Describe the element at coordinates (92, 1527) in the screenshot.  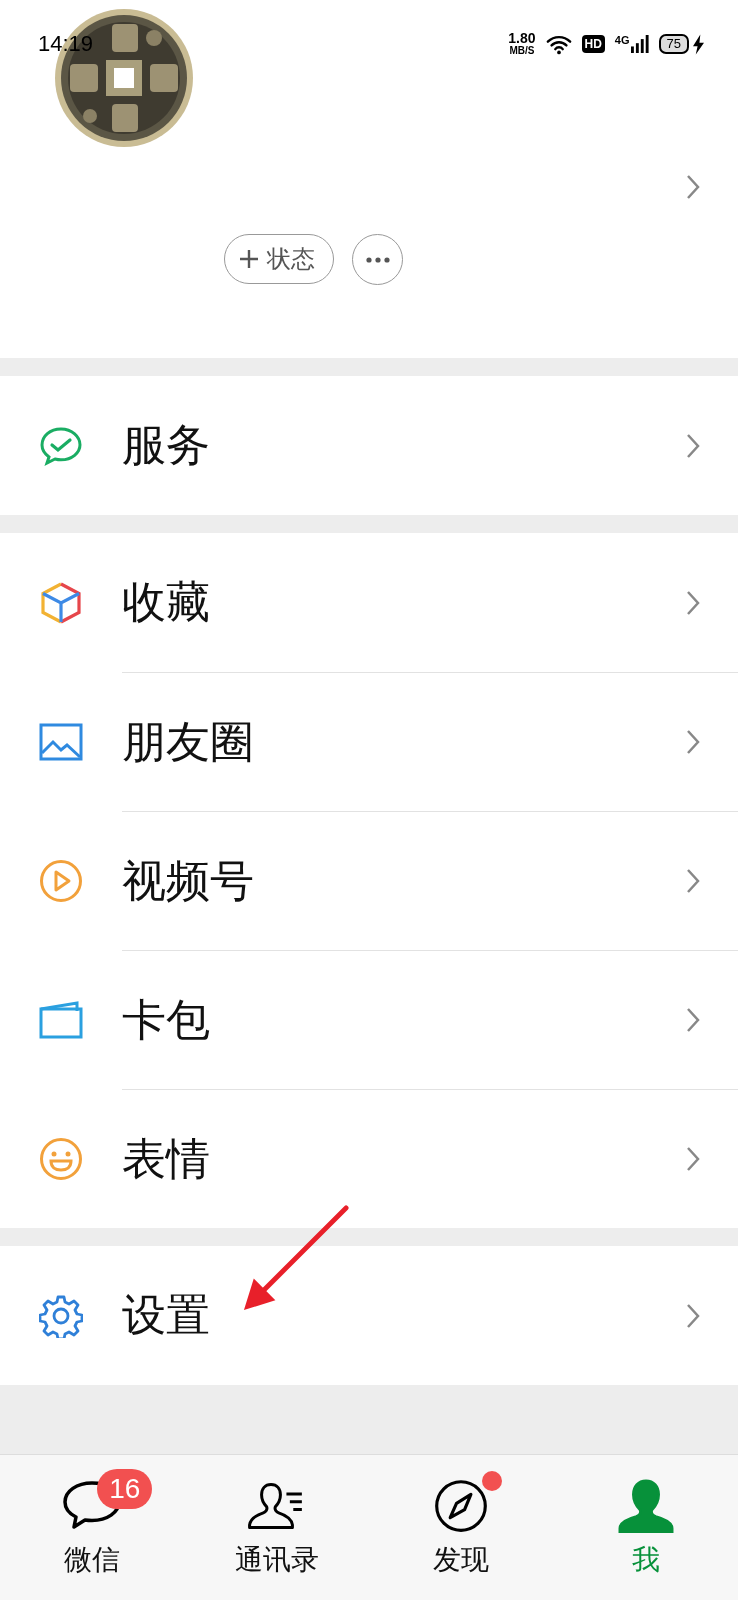
I see `tab-item: 16 微信` at that location.